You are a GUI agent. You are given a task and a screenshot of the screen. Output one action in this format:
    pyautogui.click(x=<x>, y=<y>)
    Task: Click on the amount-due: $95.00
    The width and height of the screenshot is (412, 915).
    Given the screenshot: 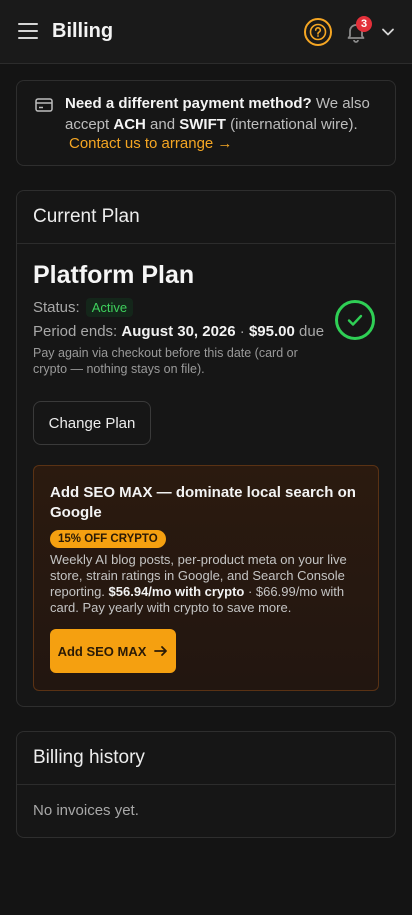 What is the action you would take?
    pyautogui.click(x=271, y=331)
    